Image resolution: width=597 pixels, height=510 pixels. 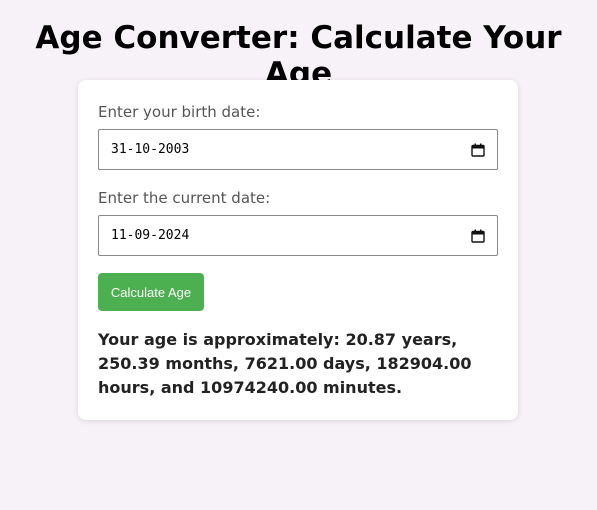 What do you see at coordinates (298, 149) in the screenshot?
I see `birth-date-input: 31-10-2003` at bounding box center [298, 149].